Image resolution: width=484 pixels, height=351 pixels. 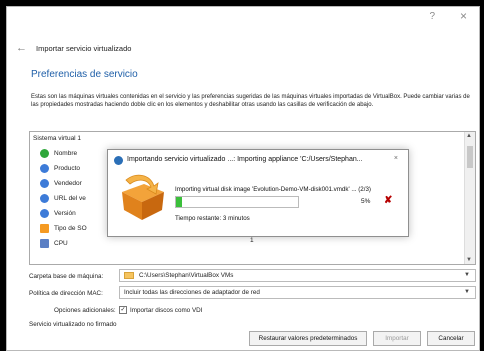 What do you see at coordinates (44, 243) in the screenshot?
I see `cpu-icon` at bounding box center [44, 243].